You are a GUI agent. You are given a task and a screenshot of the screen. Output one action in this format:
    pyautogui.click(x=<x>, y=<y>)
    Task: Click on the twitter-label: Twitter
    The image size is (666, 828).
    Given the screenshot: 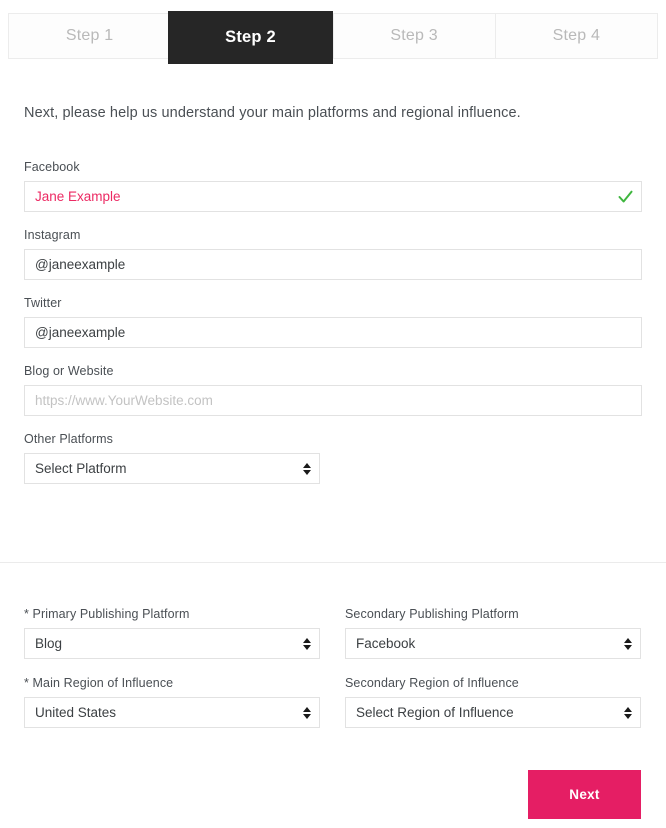 What is the action you would take?
    pyautogui.click(x=43, y=303)
    